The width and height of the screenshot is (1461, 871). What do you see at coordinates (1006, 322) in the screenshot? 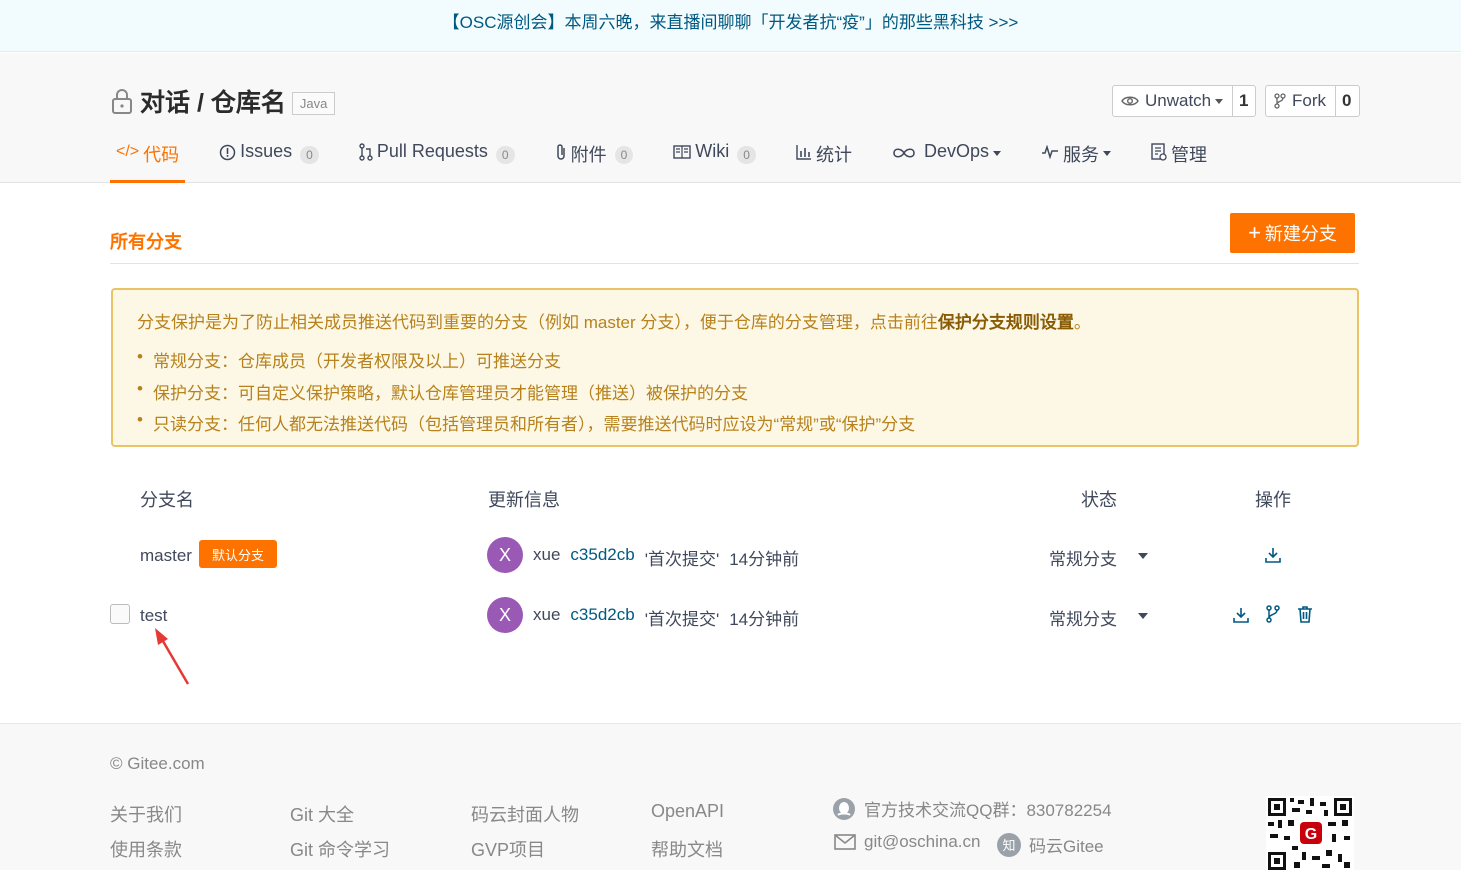
I see `protection-rules-link: 保护分支规则设置` at bounding box center [1006, 322].